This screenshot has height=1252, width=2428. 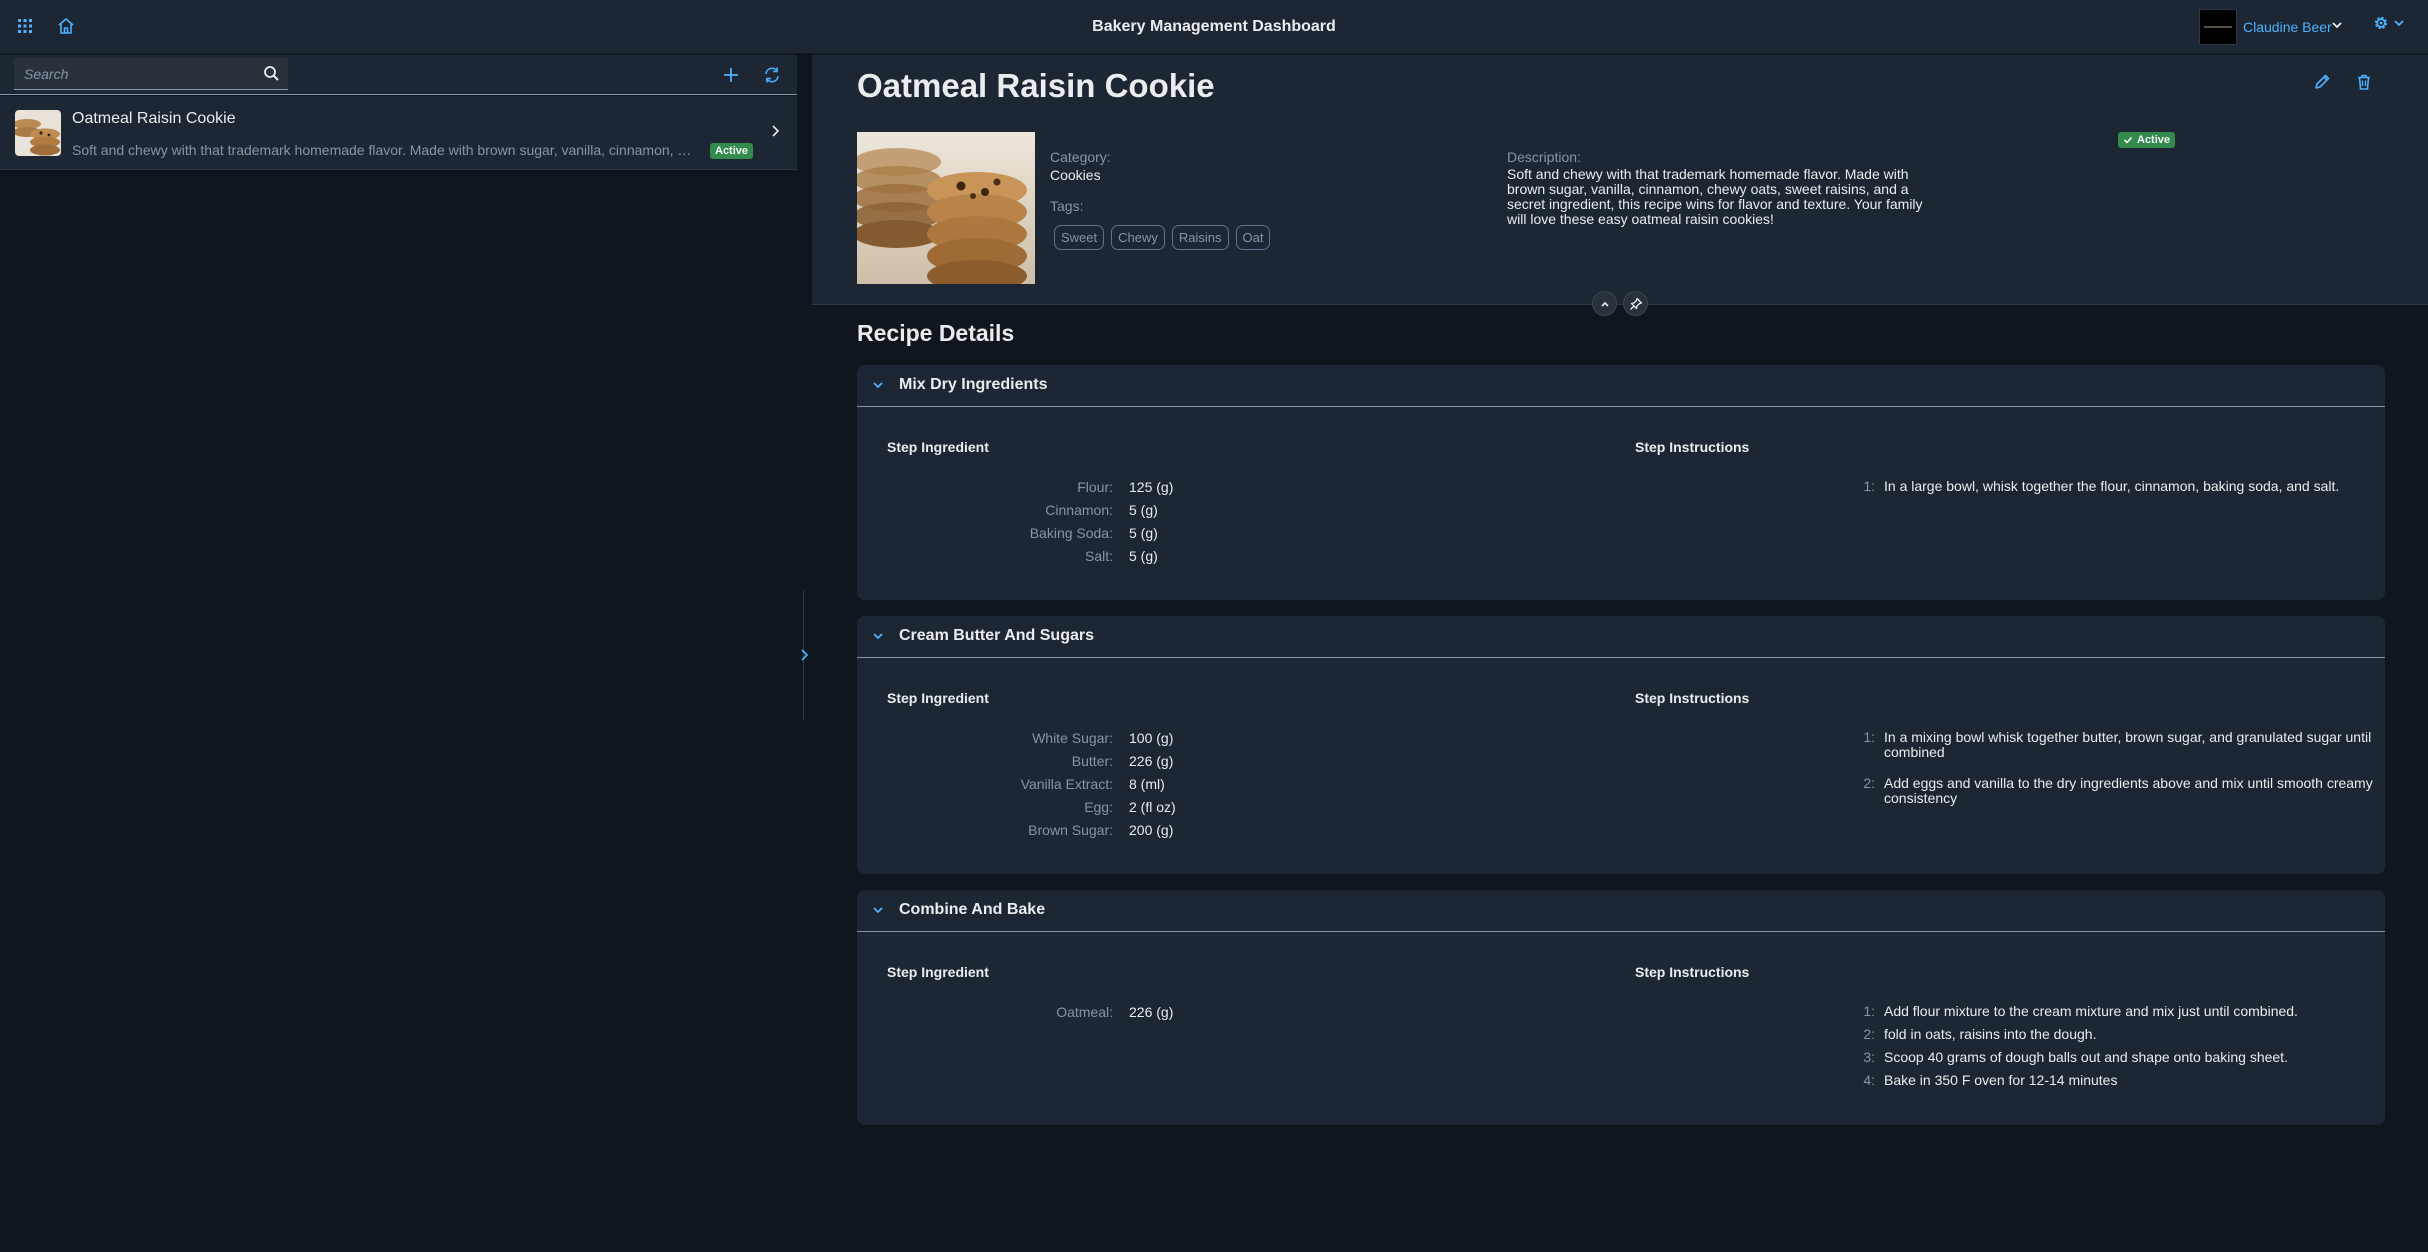 I want to click on ingredient-value: 125 (g), so click(x=1151, y=487).